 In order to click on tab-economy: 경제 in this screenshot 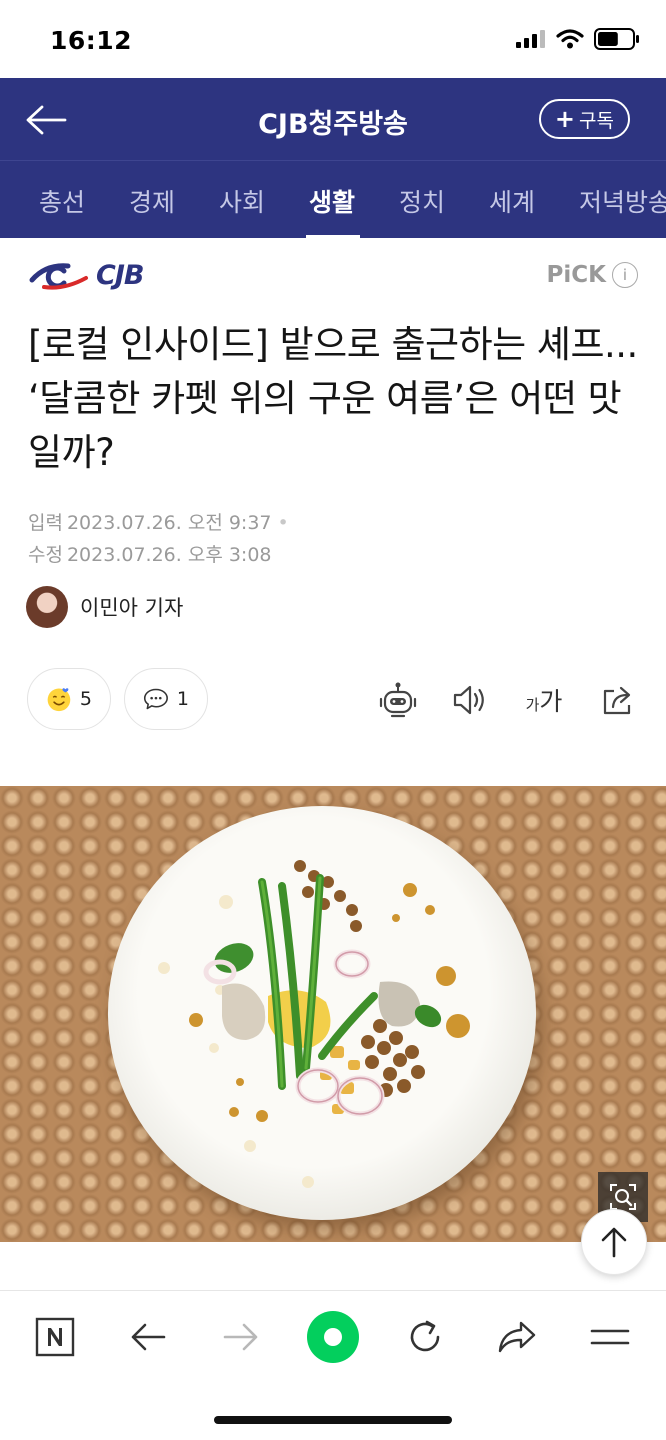, I will do `click(152, 201)`.